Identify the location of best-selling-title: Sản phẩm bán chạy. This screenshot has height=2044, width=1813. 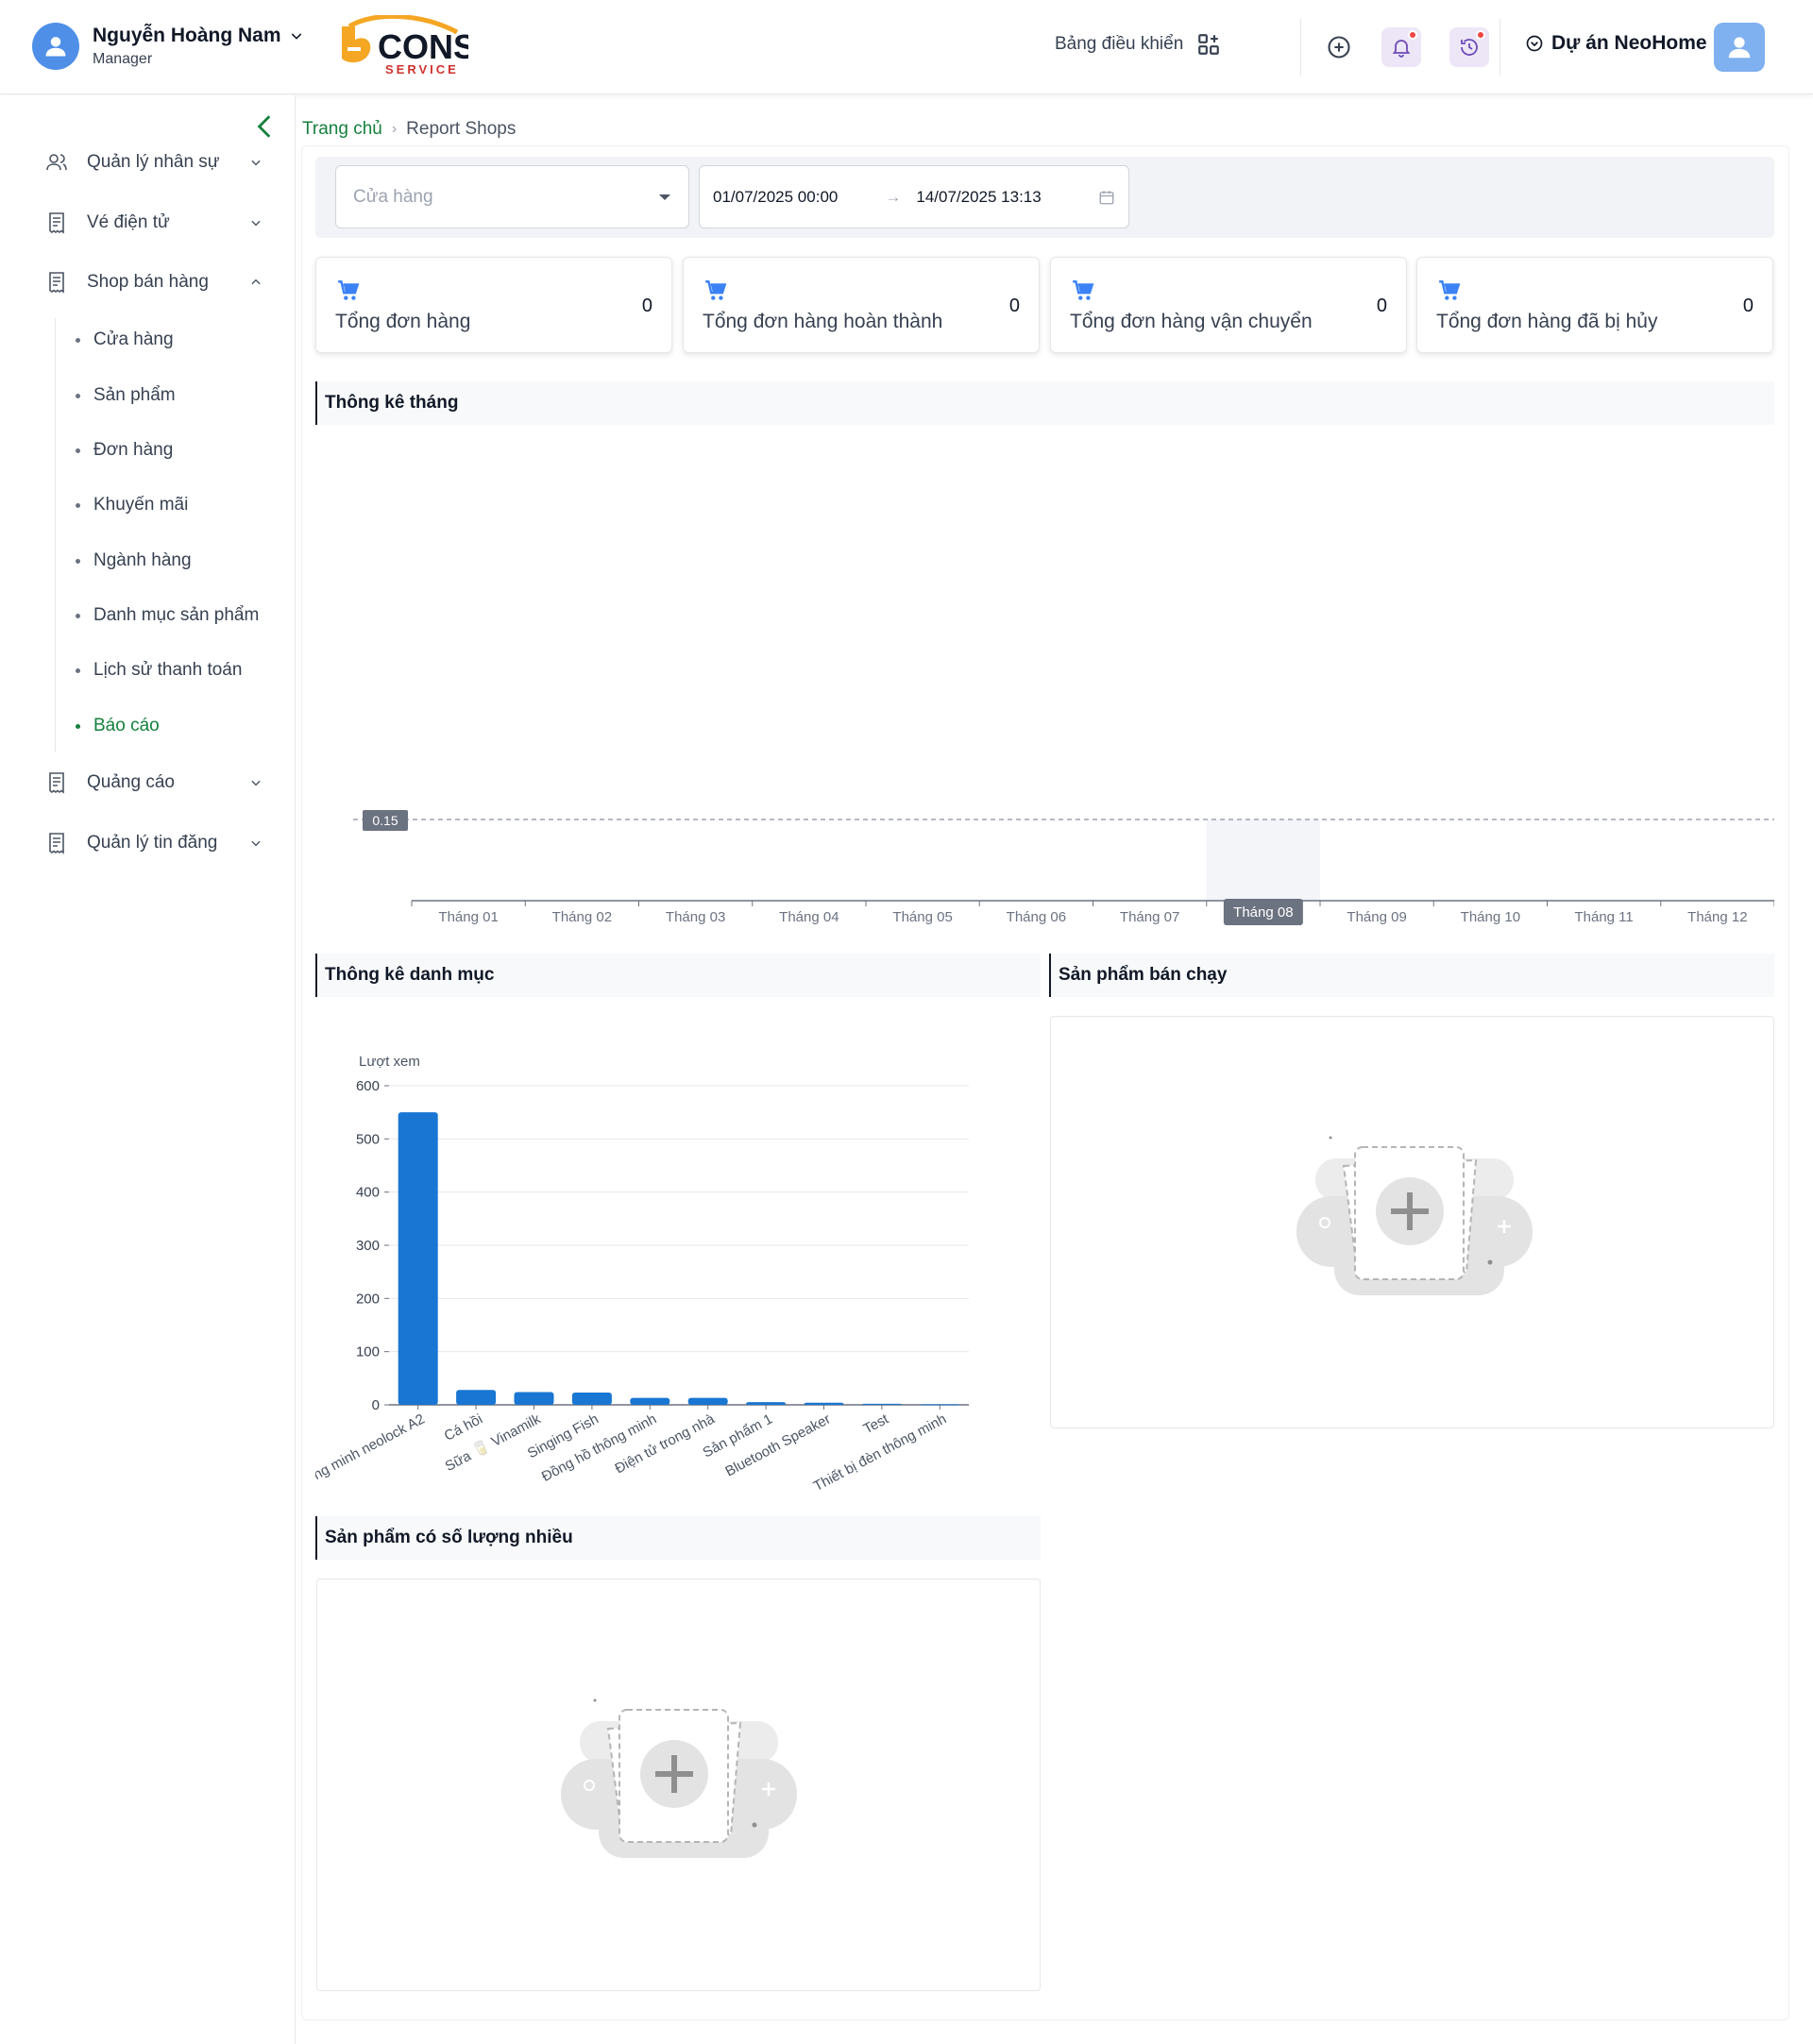
(1411, 975).